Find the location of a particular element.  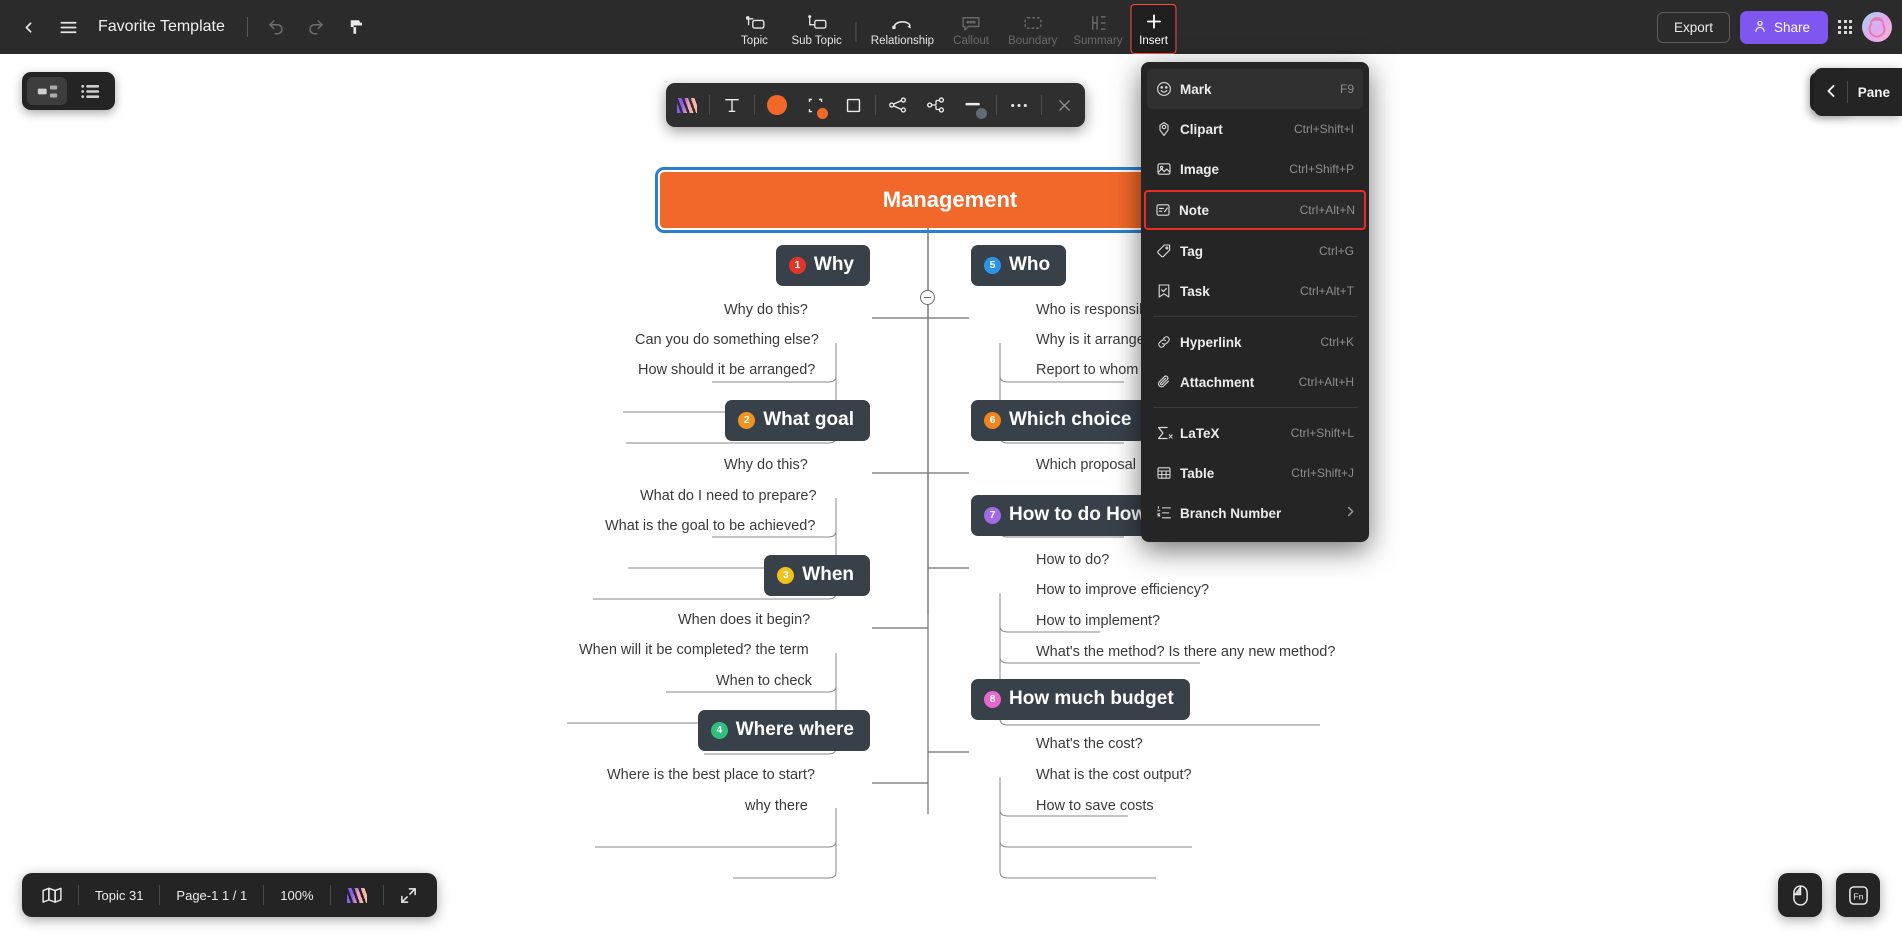

svg-text: Fn is located at coordinates (1858, 896).